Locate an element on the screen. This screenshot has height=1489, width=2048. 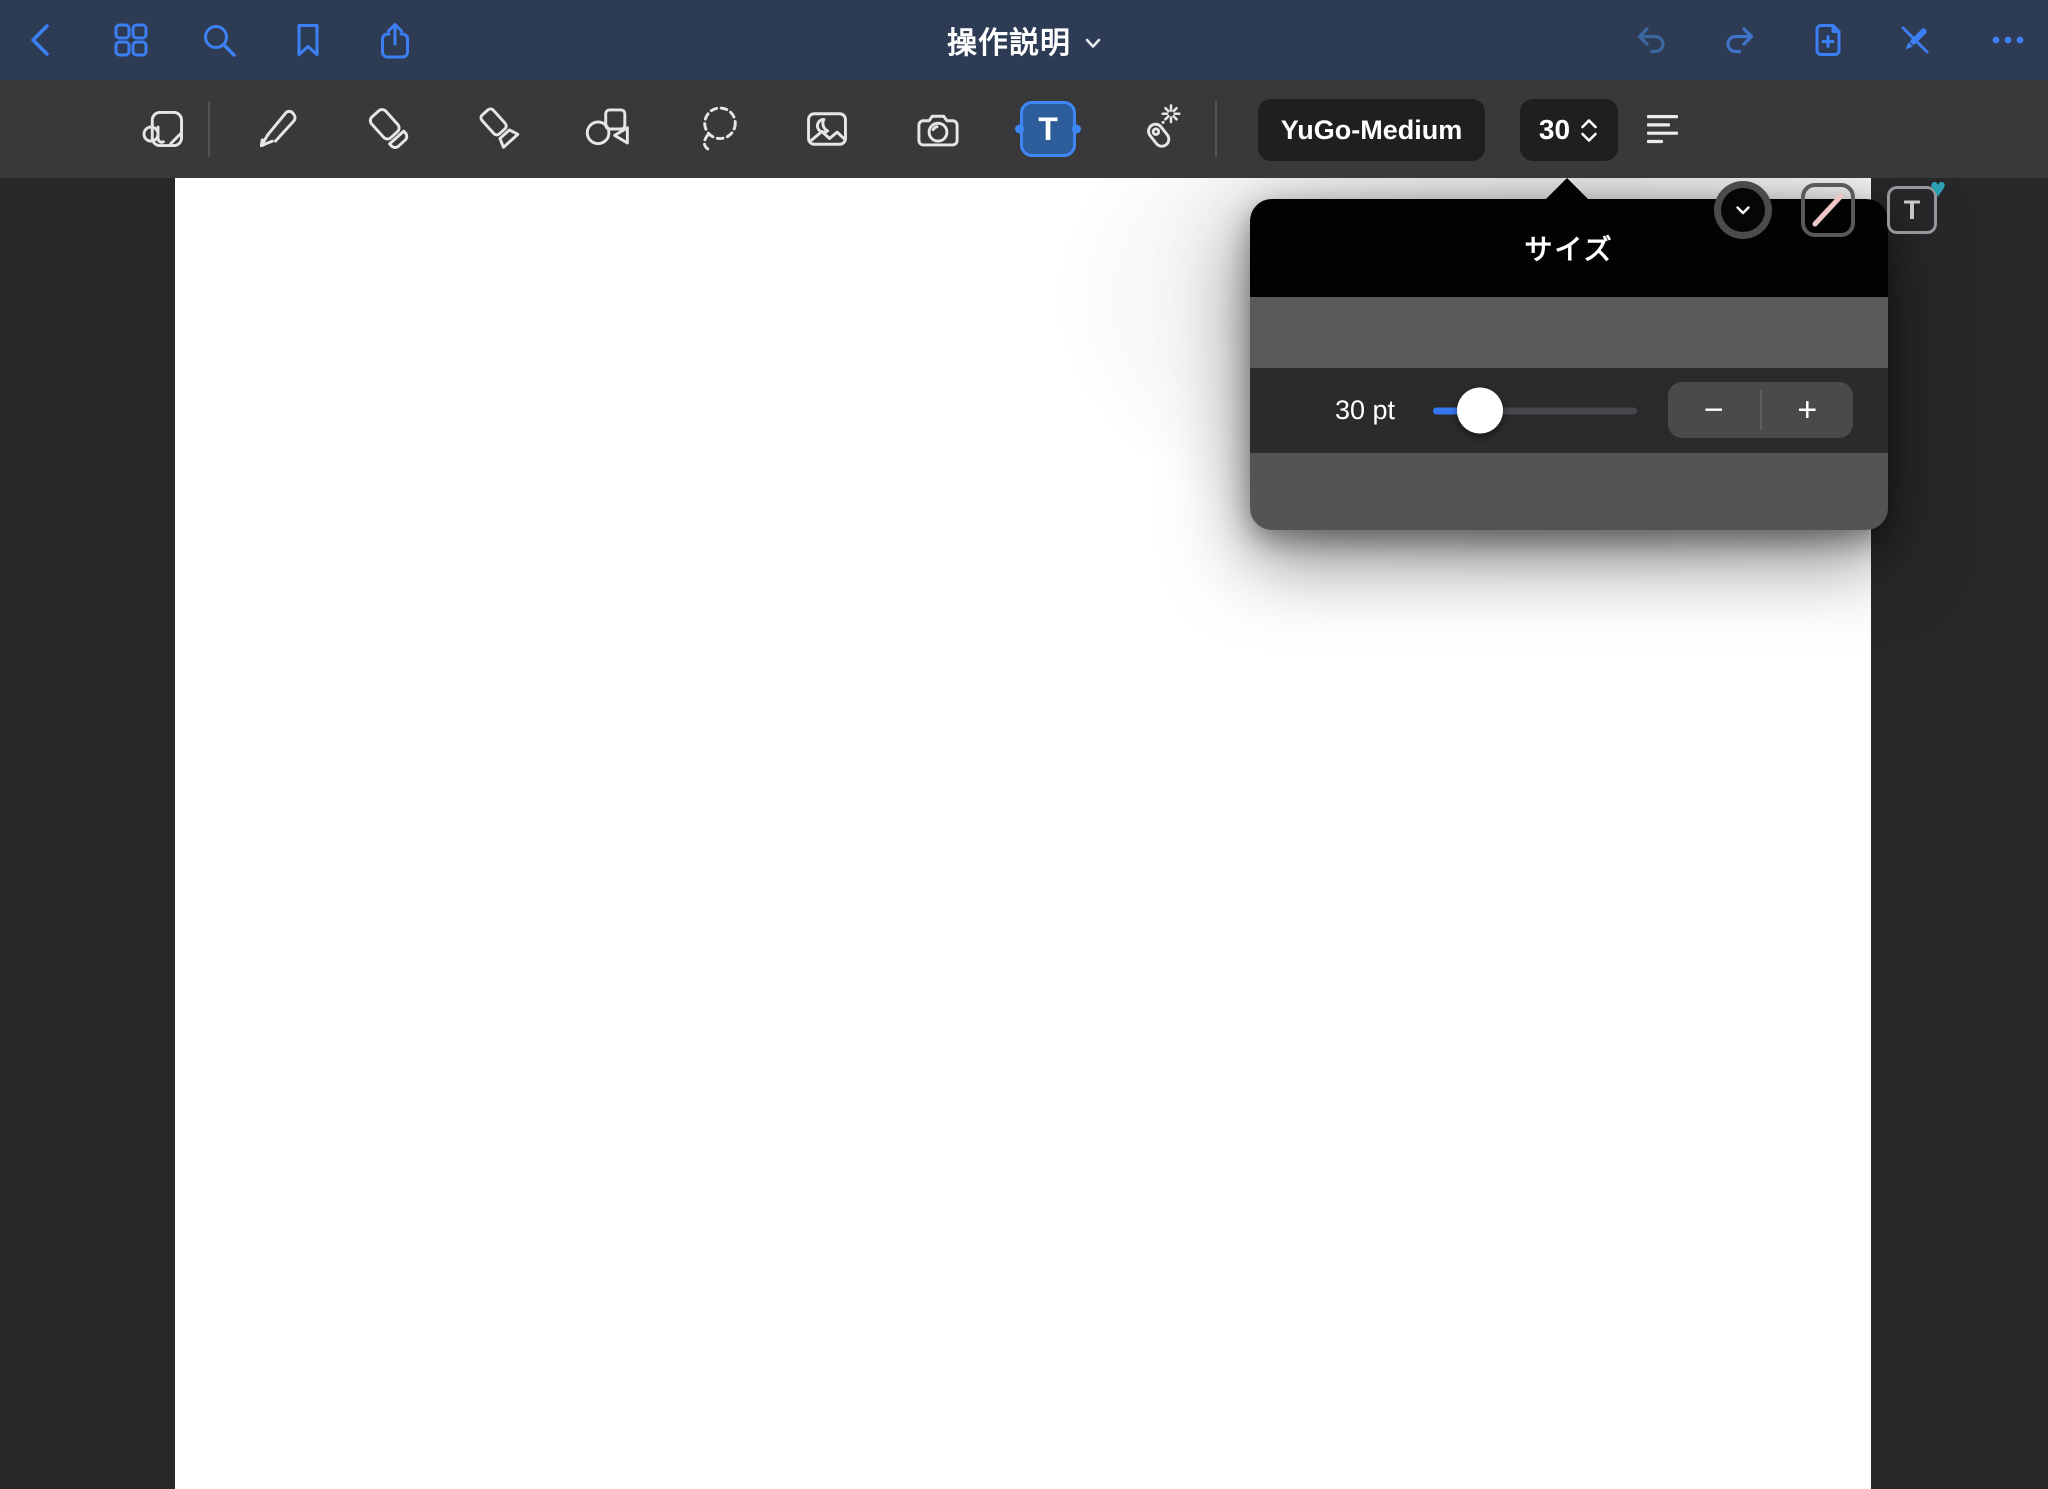
share-button is located at coordinates (395, 40).